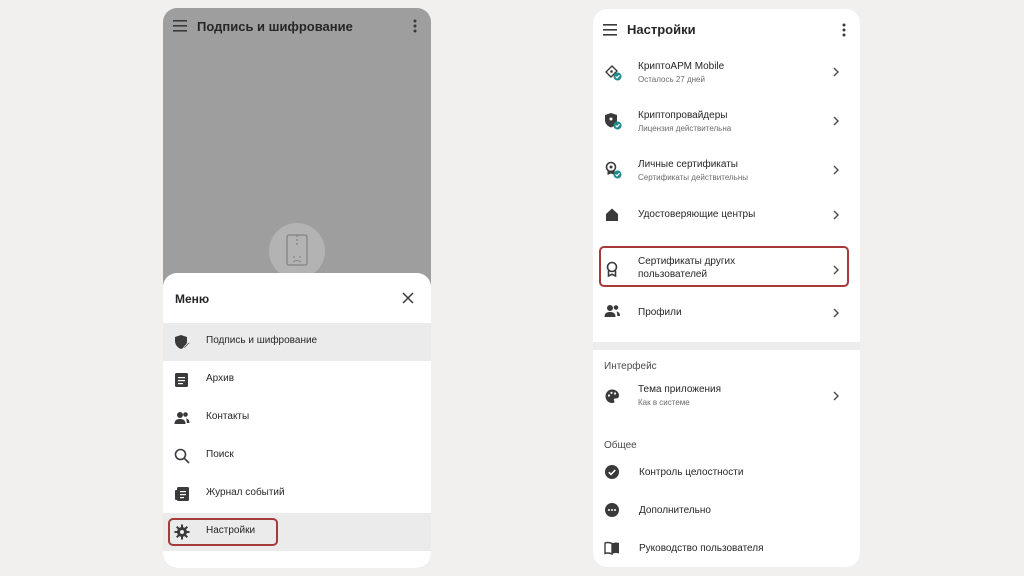  I want to click on check-circle-icon, so click(613, 473).